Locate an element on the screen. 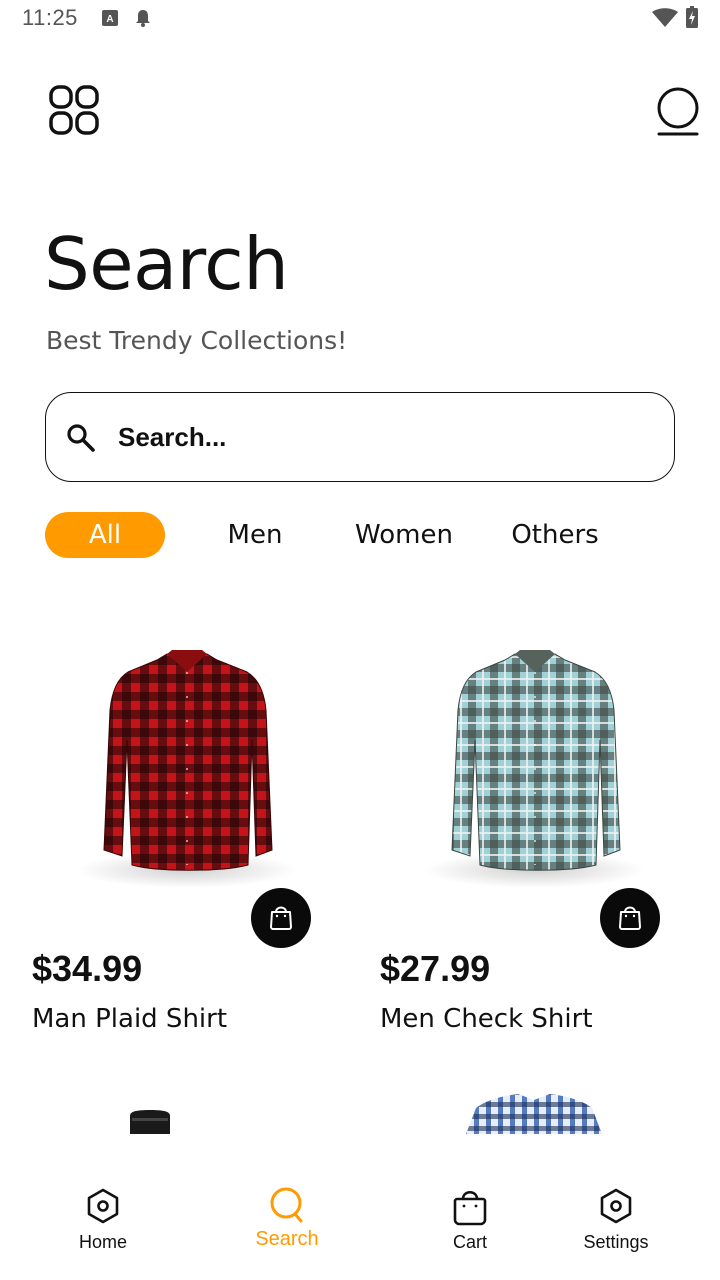  search-box is located at coordinates (360, 437).